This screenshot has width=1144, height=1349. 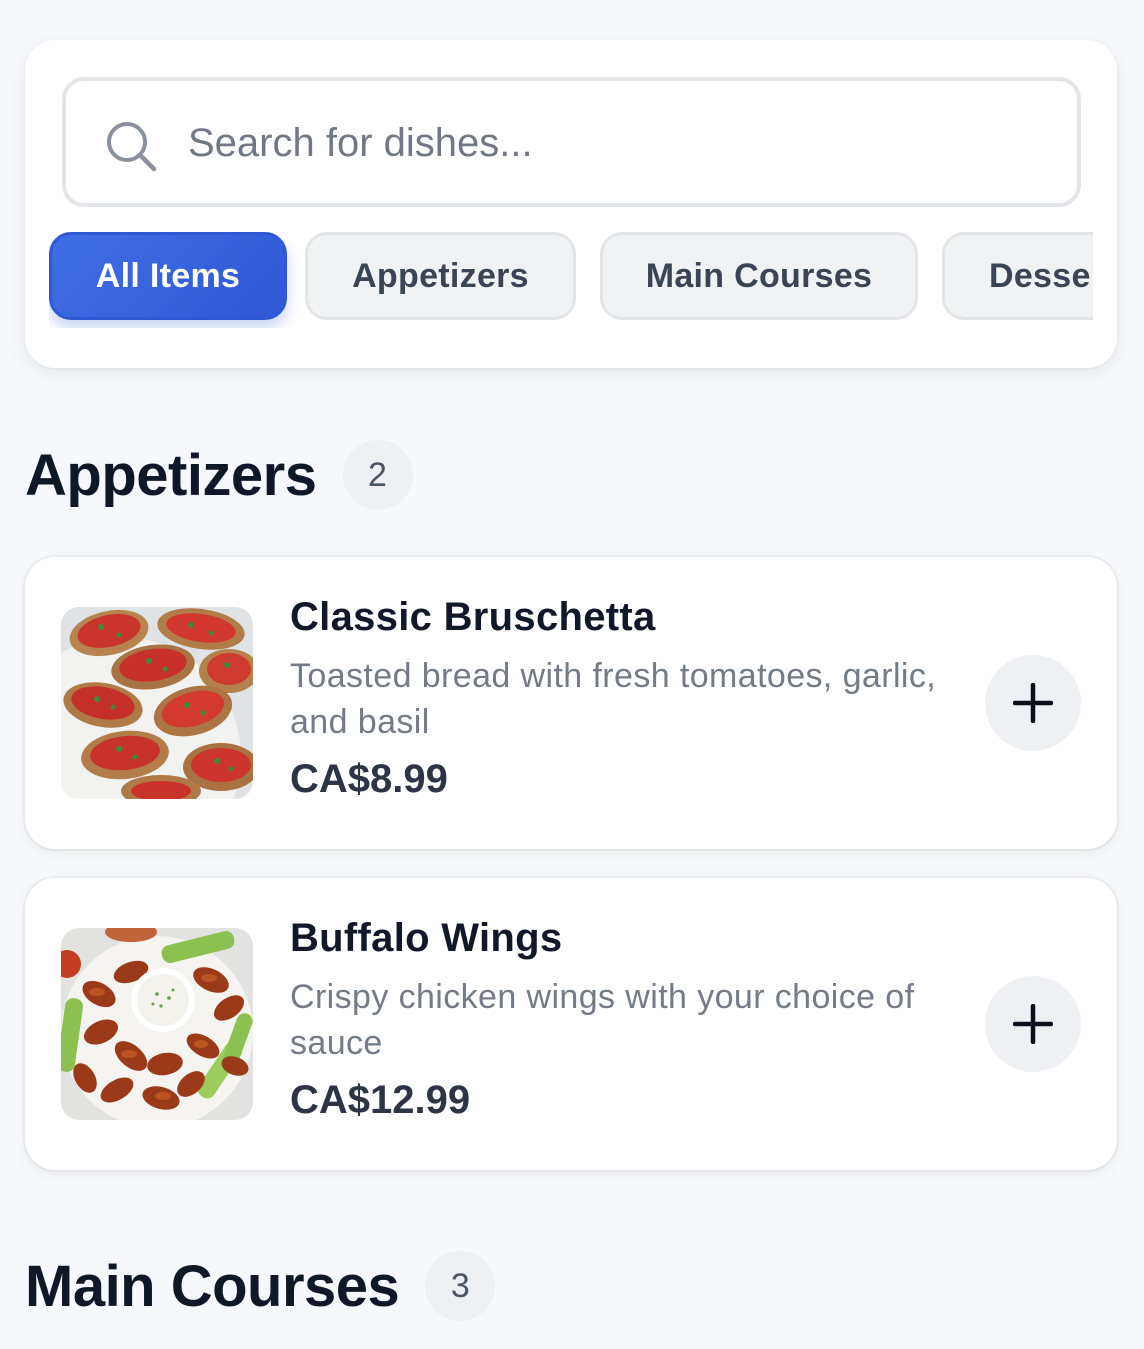 I want to click on tab-appetizers: Appetizers, so click(x=440, y=276).